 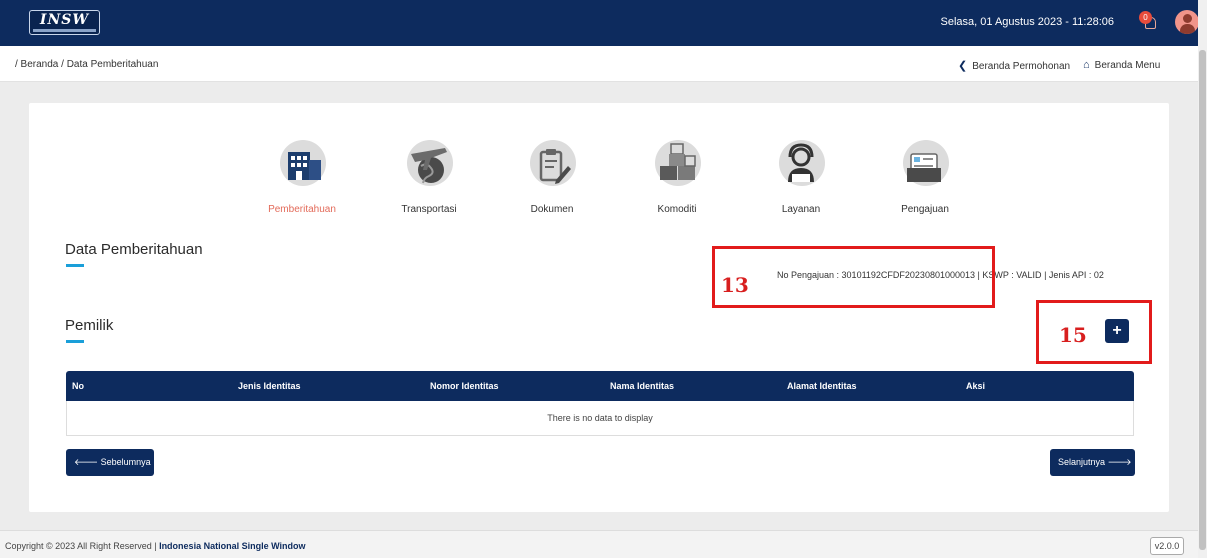 I want to click on annotation-label-15: 15, so click(x=1073, y=335).